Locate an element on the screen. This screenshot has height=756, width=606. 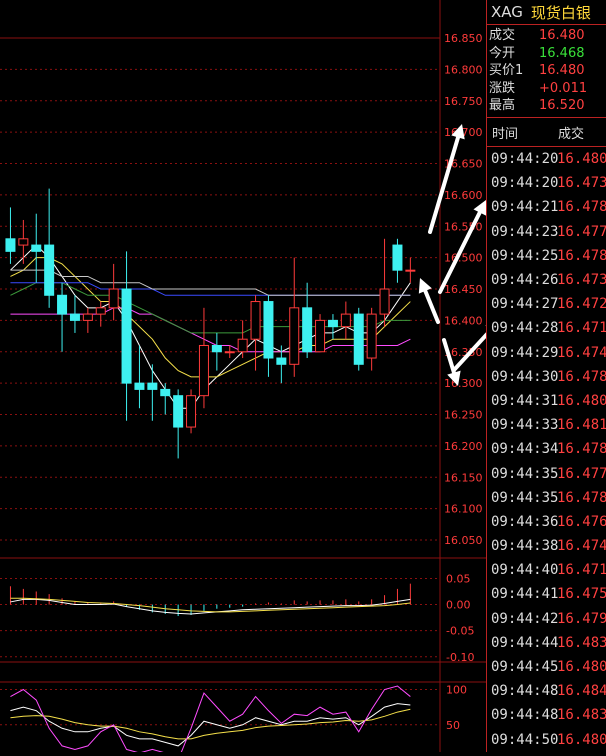
trade-time: 09:44:33 is located at coordinates (525, 425).